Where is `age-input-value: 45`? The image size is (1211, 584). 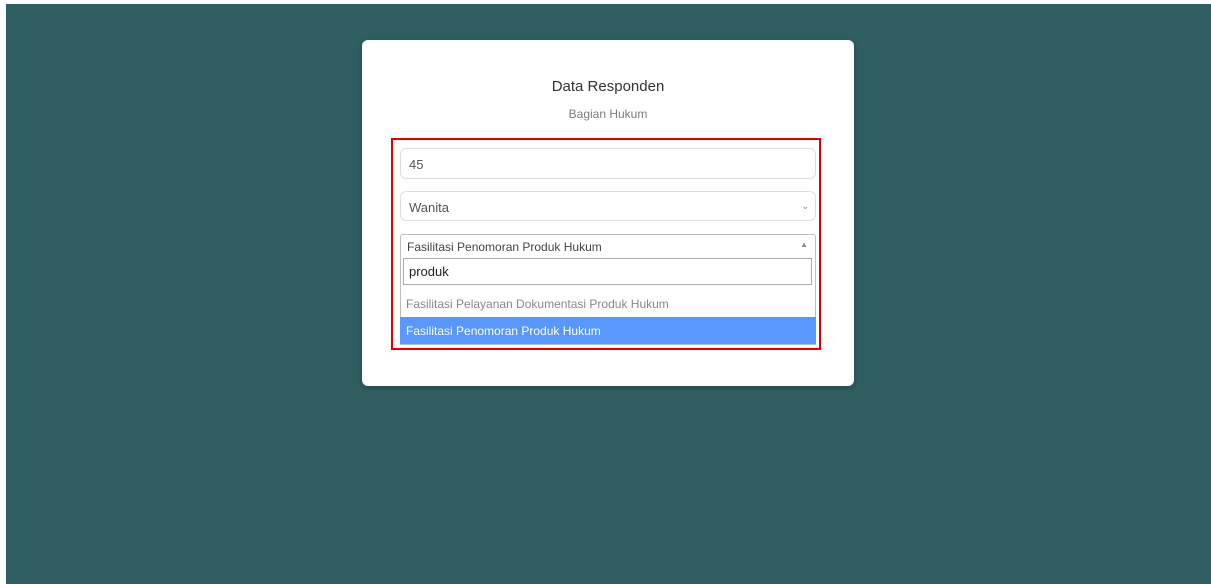
age-input-value: 45 is located at coordinates (416, 164).